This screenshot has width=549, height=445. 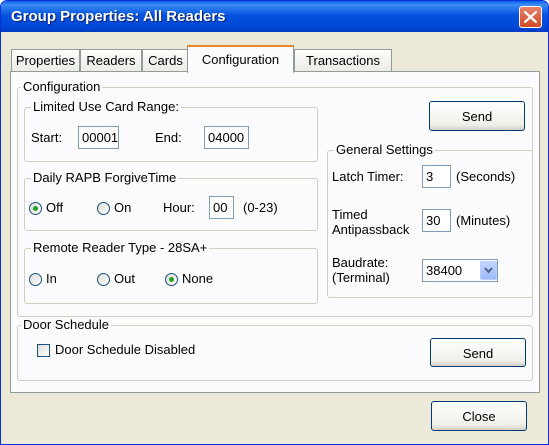 What do you see at coordinates (45, 60) in the screenshot?
I see `tab-properties: Properties` at bounding box center [45, 60].